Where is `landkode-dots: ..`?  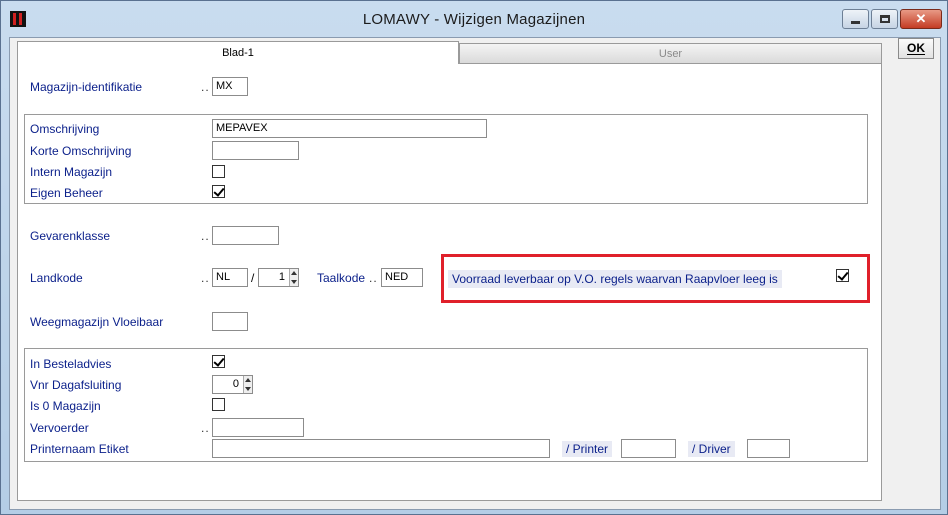
landkode-dots: .. is located at coordinates (205, 278).